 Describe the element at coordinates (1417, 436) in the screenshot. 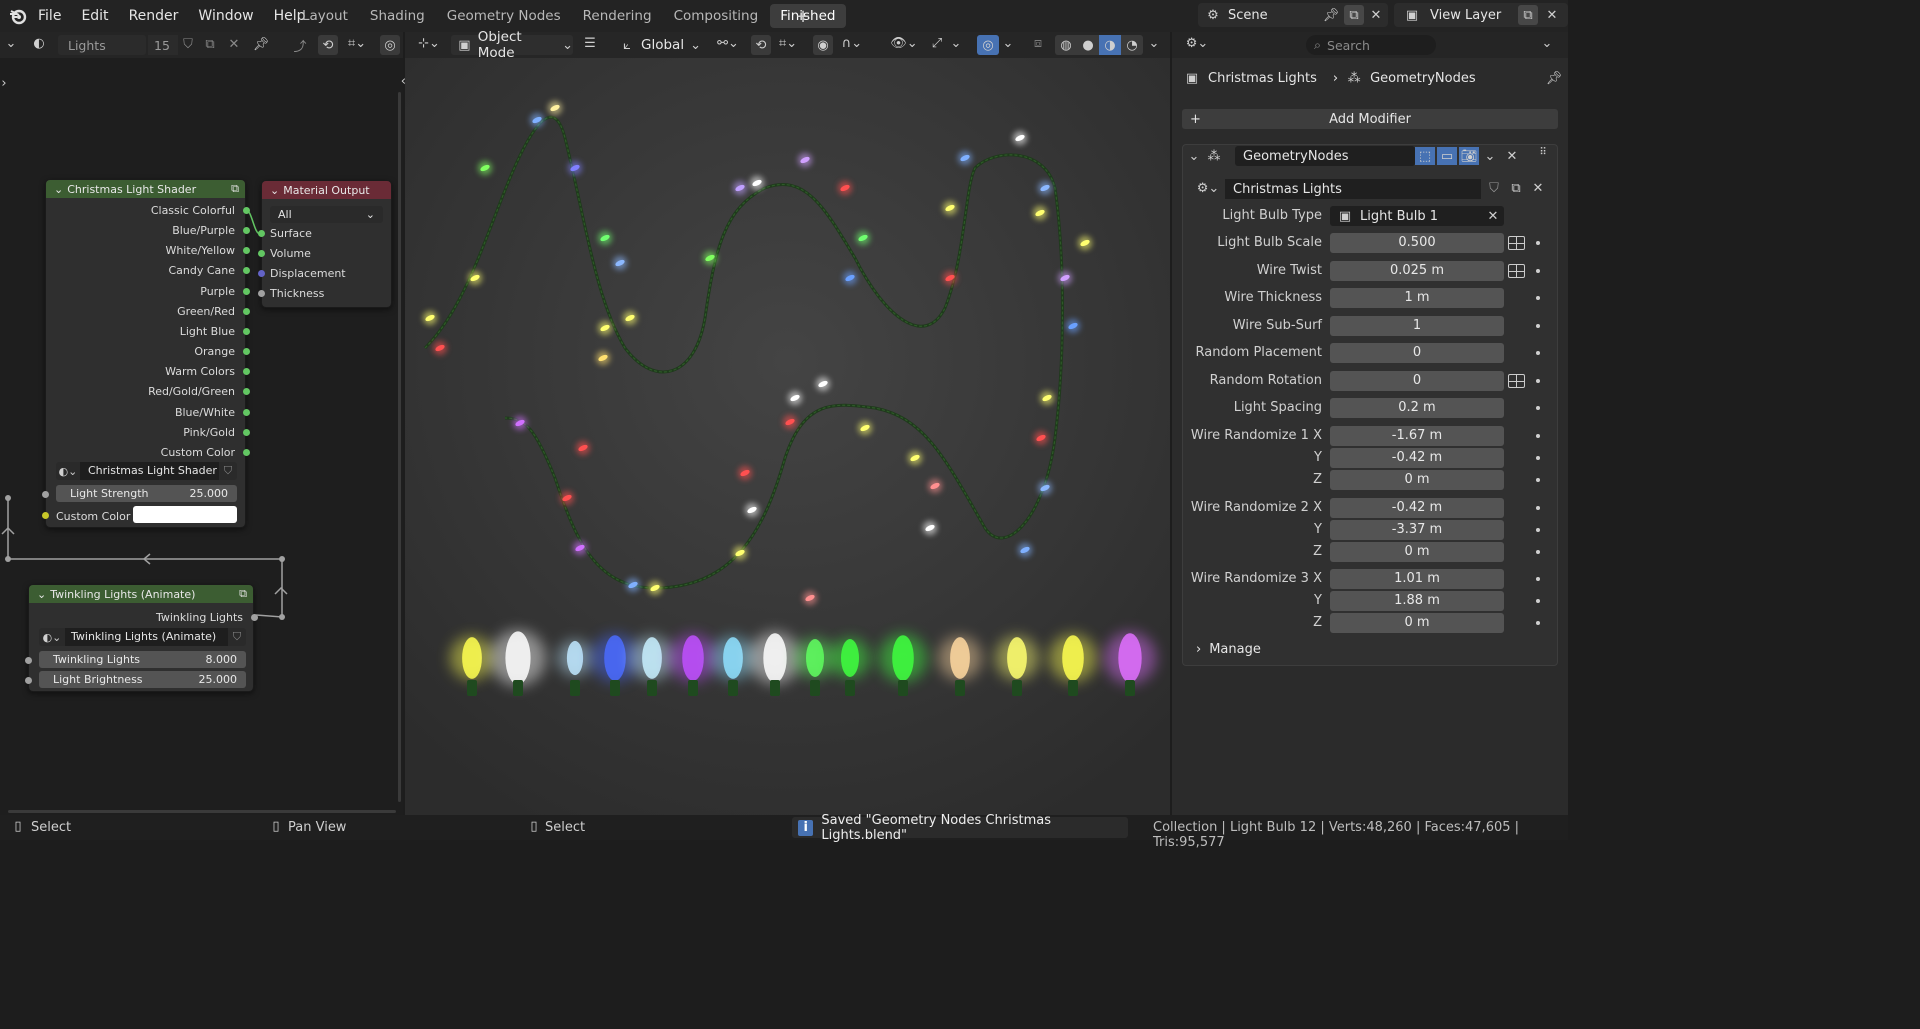

I see `param-value-field: -1.67 m` at that location.